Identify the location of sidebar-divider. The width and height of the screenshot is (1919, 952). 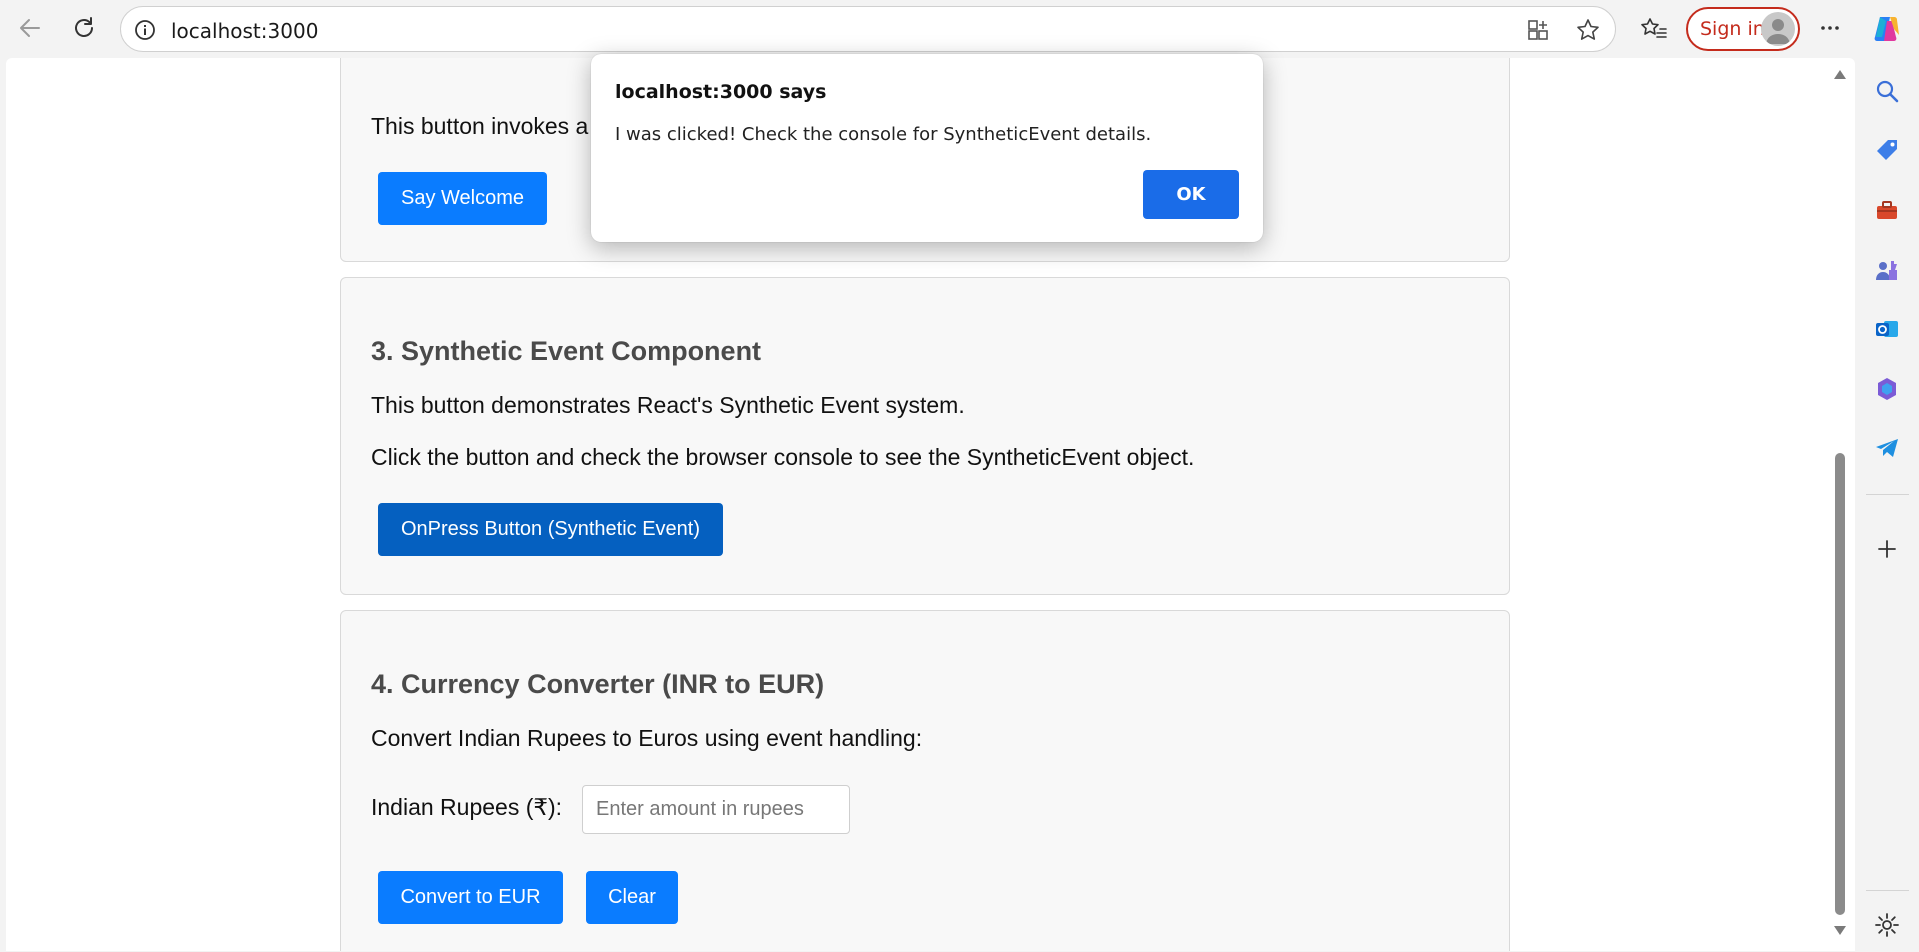
(1887, 494).